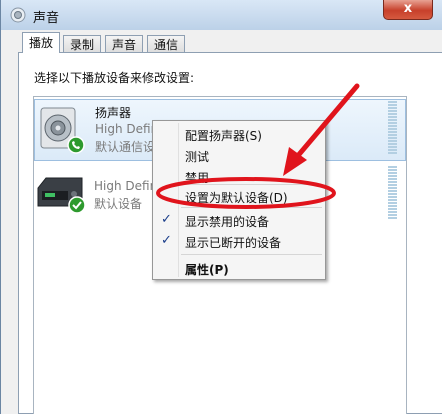  What do you see at coordinates (408, 10) in the screenshot?
I see `close-button: x` at bounding box center [408, 10].